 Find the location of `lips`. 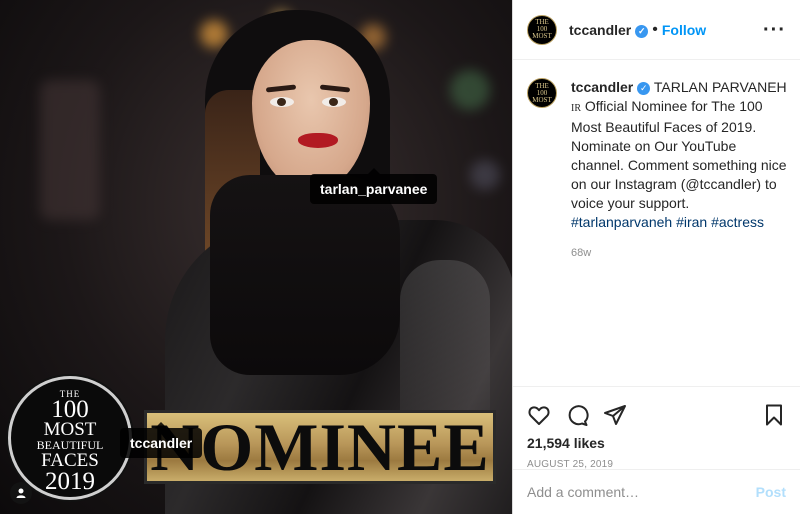

lips is located at coordinates (318, 140).